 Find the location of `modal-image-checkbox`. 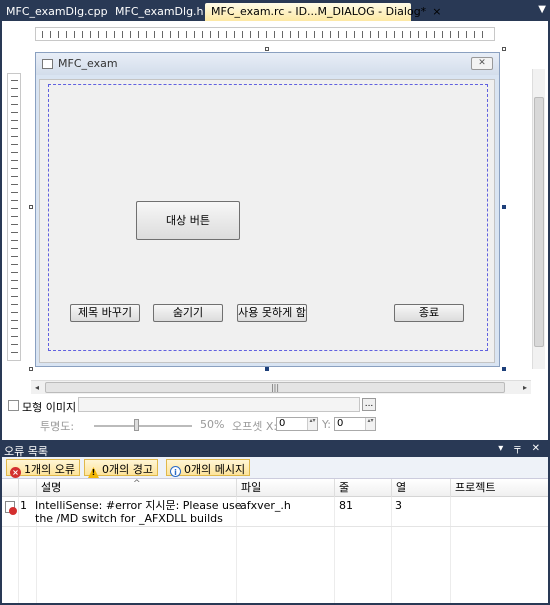

modal-image-checkbox is located at coordinates (13, 405).